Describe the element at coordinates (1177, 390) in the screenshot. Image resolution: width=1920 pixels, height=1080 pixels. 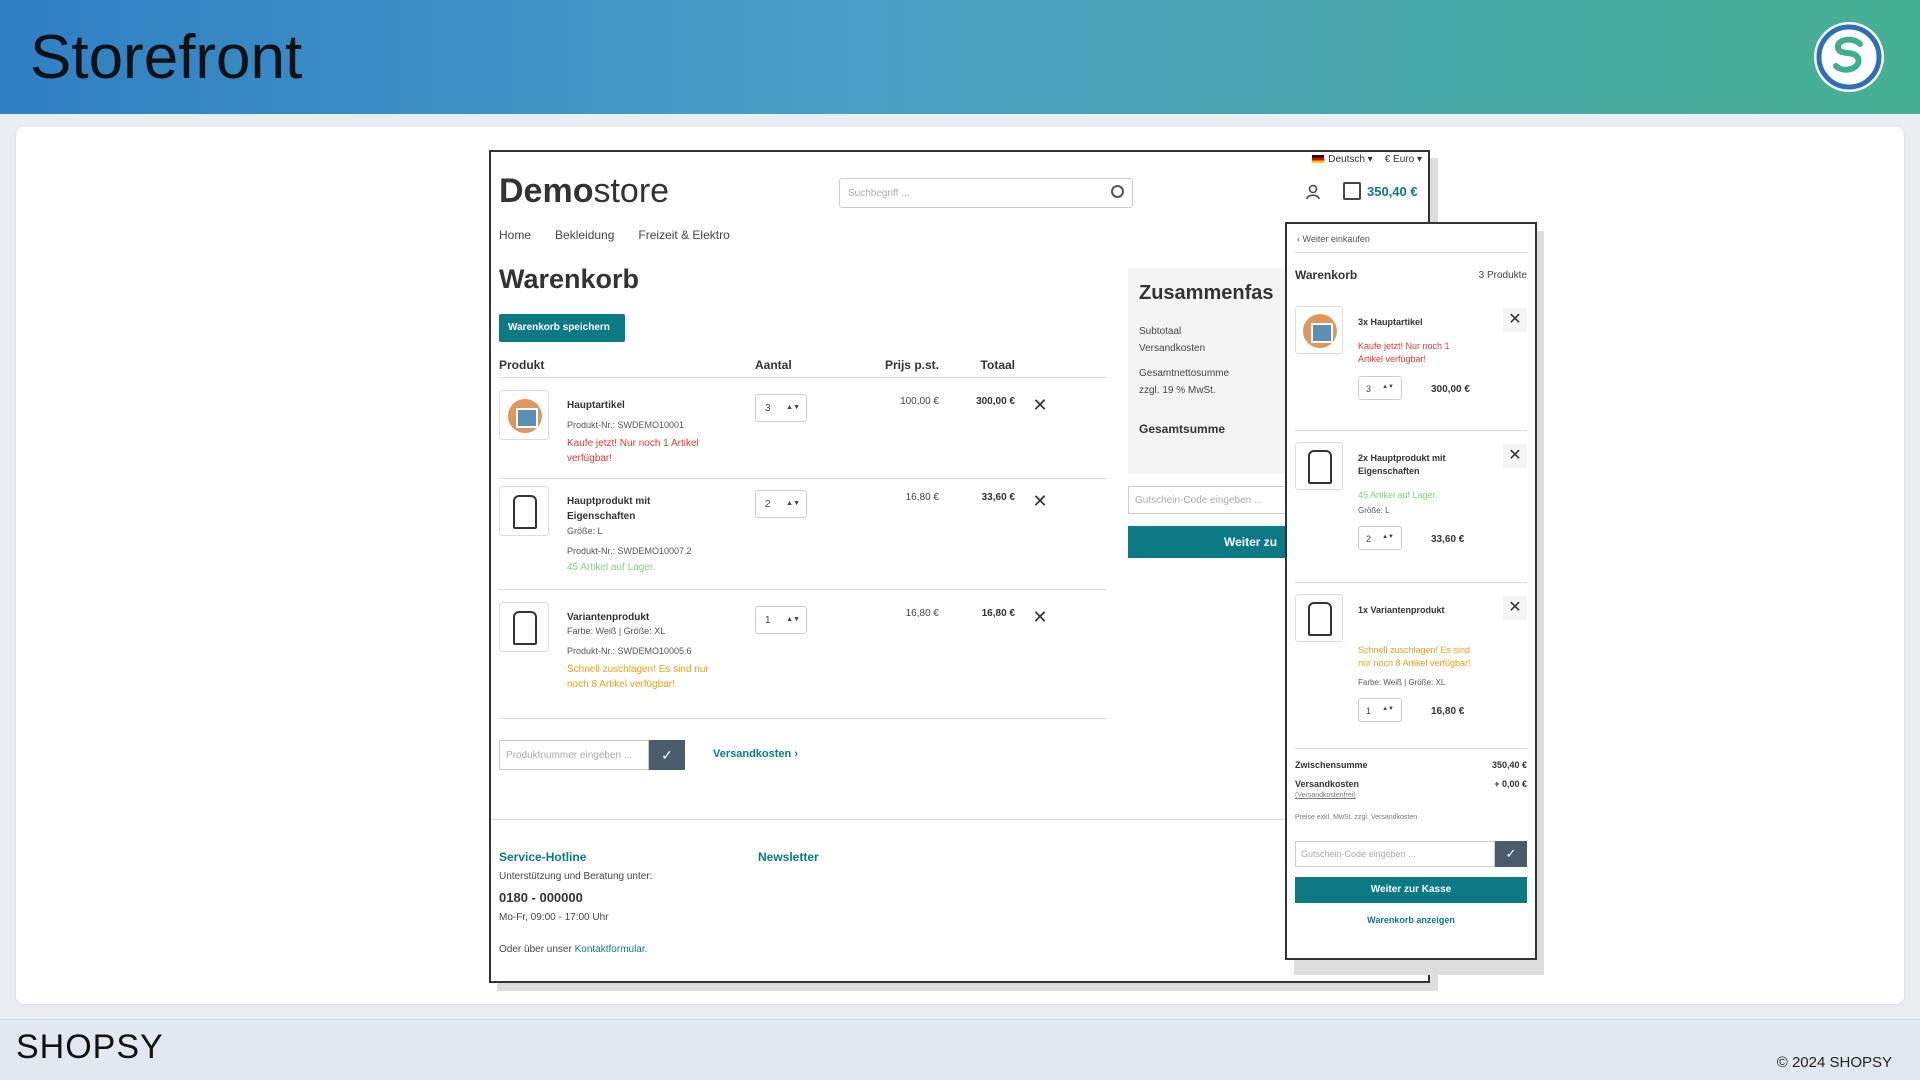
I see `summary-tax: zzgl. 19 % MwSt.` at that location.